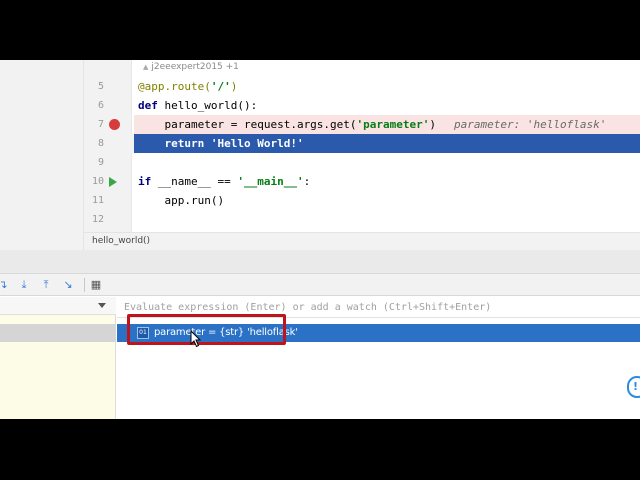 The width and height of the screenshot is (640, 480). I want to click on evaluate-icon: ▦, so click(96, 284).